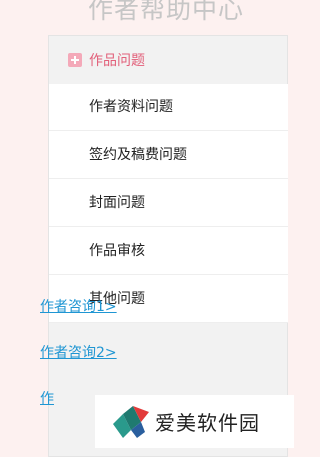  Describe the element at coordinates (168, 155) in the screenshot. I see `list-item-contract-payment: 签约及稿费问题` at that location.